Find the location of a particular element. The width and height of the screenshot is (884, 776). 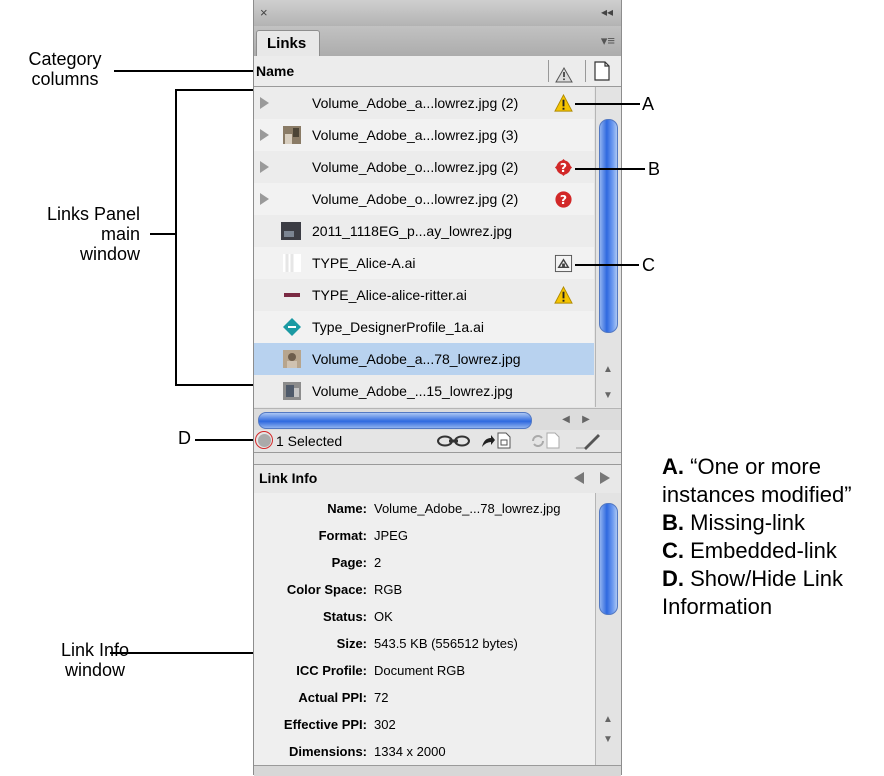

info-row-effective-ppi: Effective PPI: 302 is located at coordinates (339, 724).